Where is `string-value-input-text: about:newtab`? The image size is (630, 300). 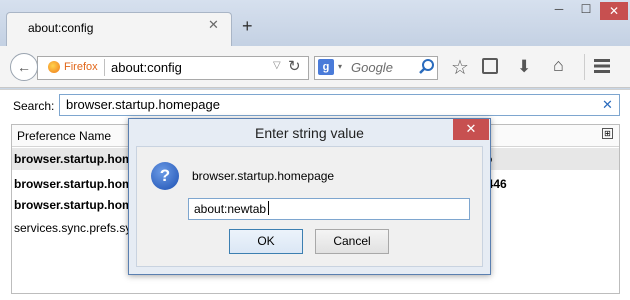 string-value-input-text: about:newtab is located at coordinates (230, 209).